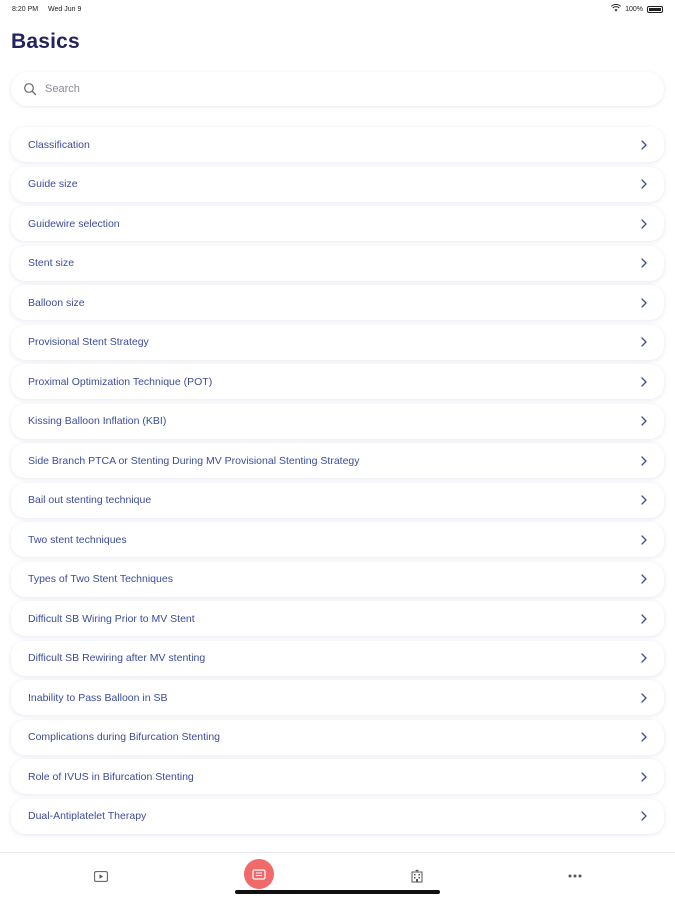 The width and height of the screenshot is (675, 900). What do you see at coordinates (337, 618) in the screenshot?
I see `topic-row: Difficult SB Wiring Prior to MV Stent` at bounding box center [337, 618].